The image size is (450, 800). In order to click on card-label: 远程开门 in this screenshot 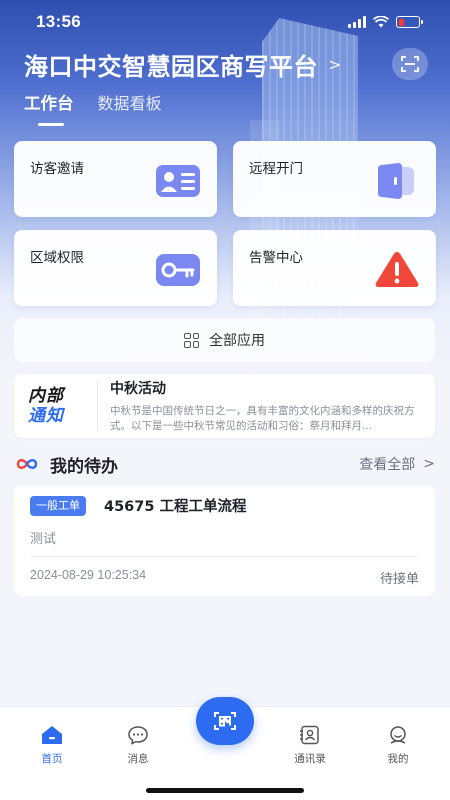, I will do `click(276, 169)`.